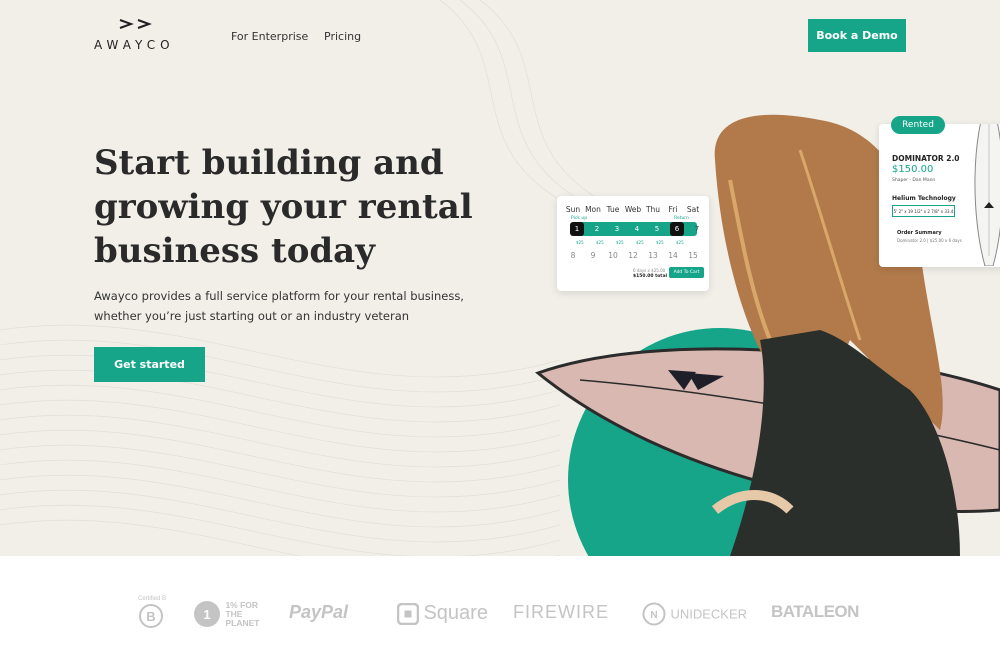  Describe the element at coordinates (913, 169) in the screenshot. I see `product-price: $150.00` at that location.